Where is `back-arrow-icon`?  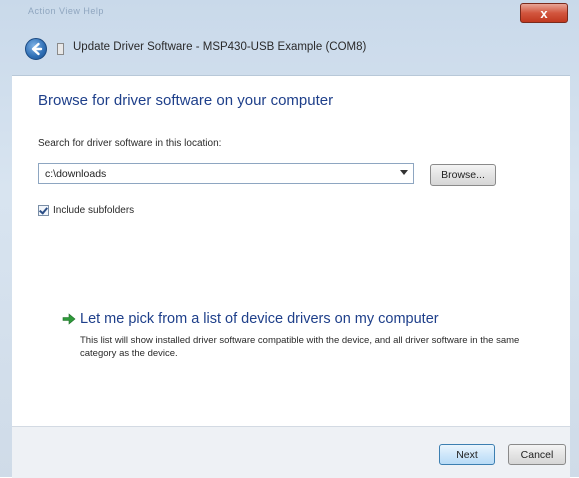 back-arrow-icon is located at coordinates (37, 49).